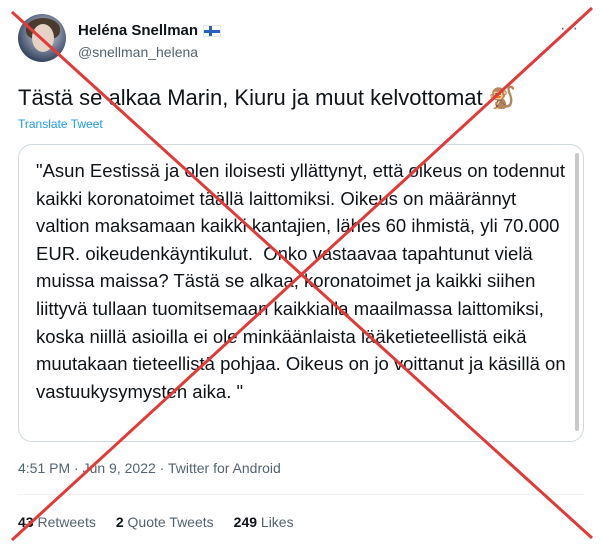 This screenshot has width=601, height=547. Describe the element at coordinates (66, 522) in the screenshot. I see `retweets-label: Retweets` at that location.